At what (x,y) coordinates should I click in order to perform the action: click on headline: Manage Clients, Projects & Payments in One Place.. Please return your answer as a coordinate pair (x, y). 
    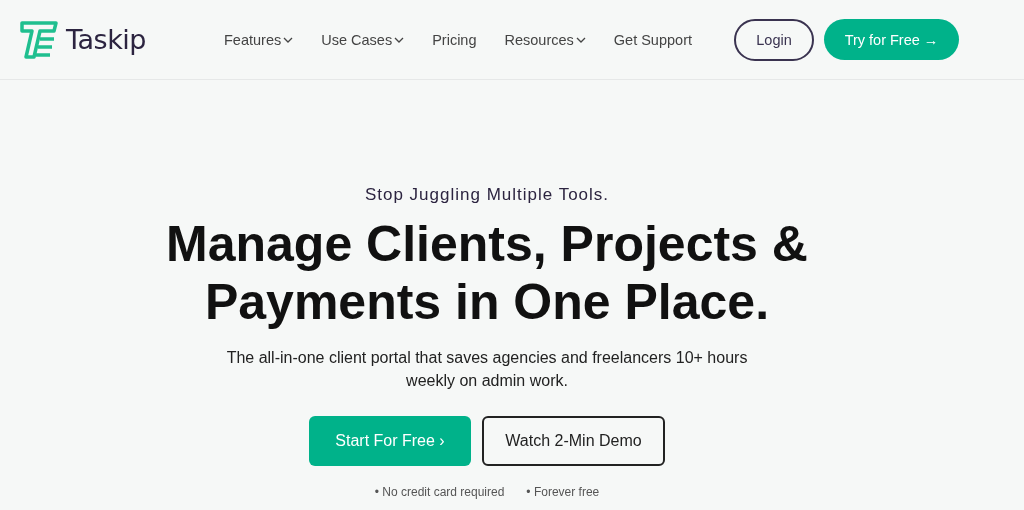
    Looking at the image, I should click on (487, 273).